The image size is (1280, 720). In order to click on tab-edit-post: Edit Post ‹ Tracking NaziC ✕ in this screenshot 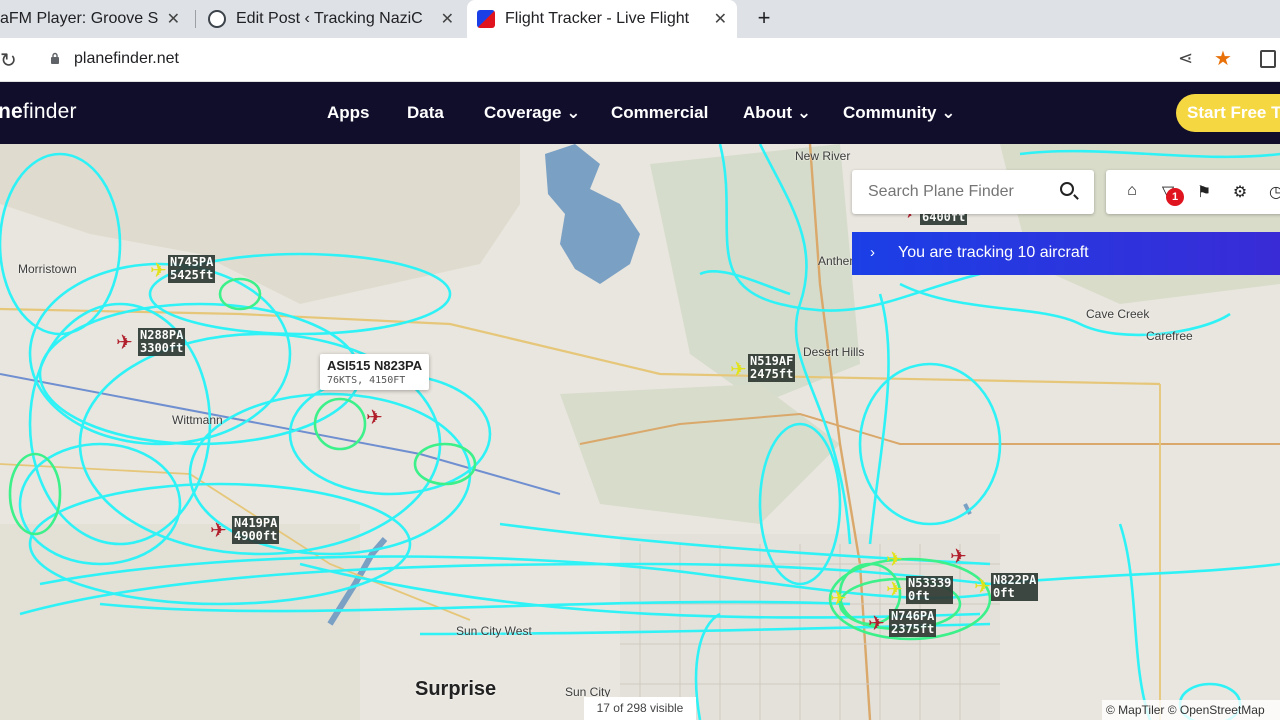, I will do `click(331, 19)`.